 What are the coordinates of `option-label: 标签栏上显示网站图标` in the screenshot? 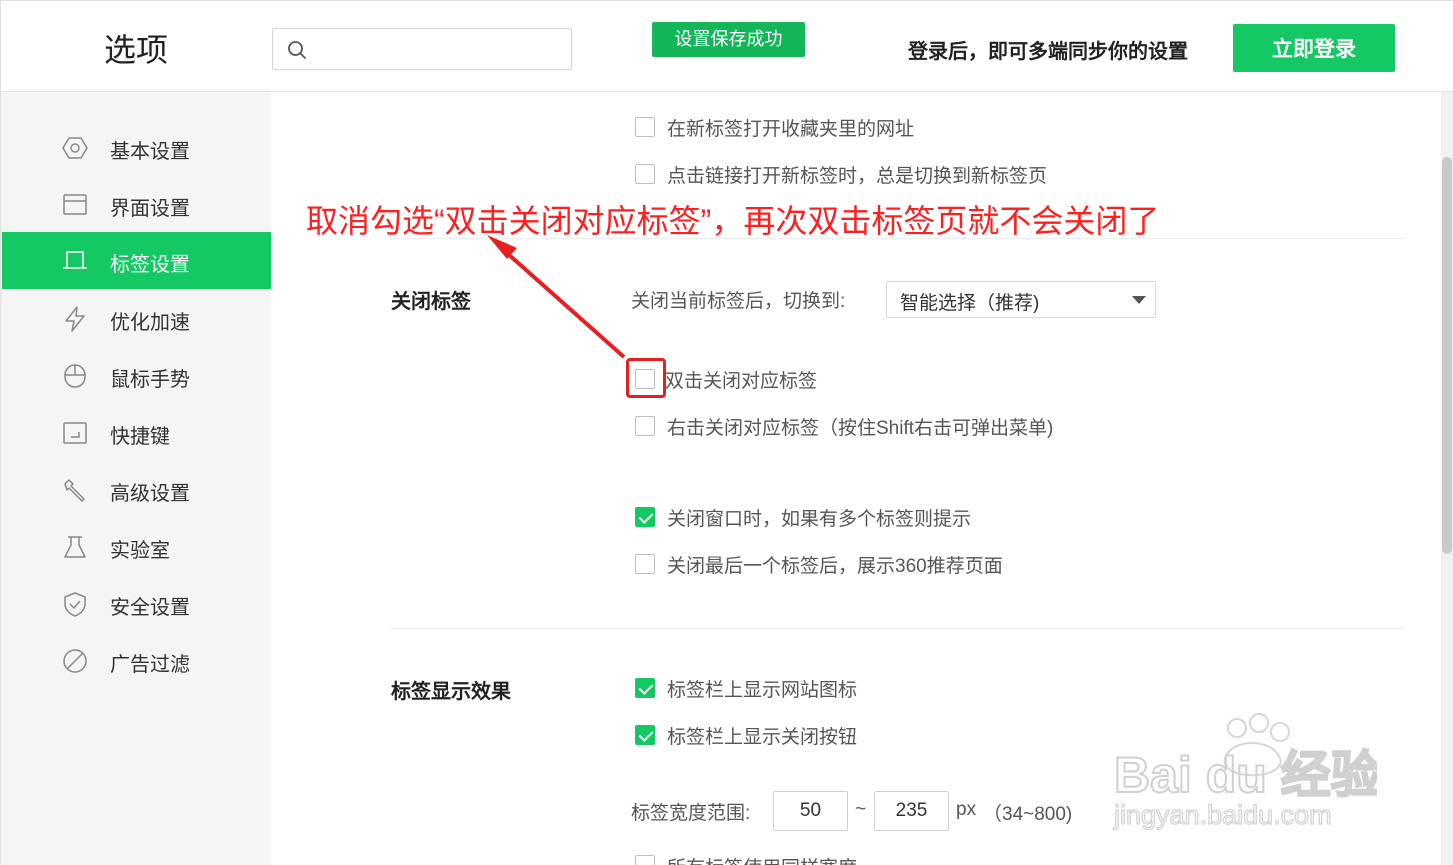 It's located at (762, 690).